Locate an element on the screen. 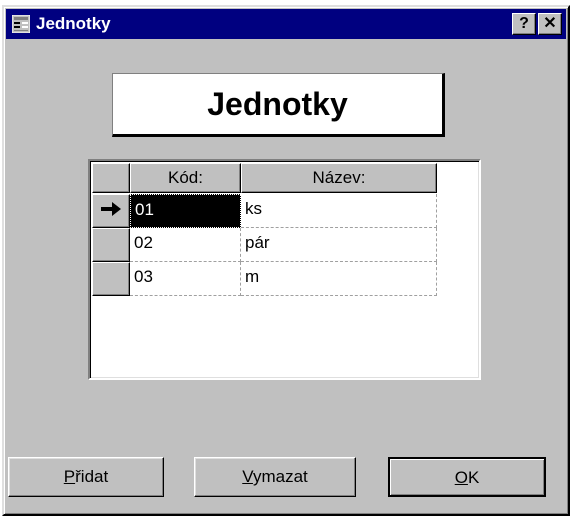  ok-button: OK is located at coordinates (467, 477).